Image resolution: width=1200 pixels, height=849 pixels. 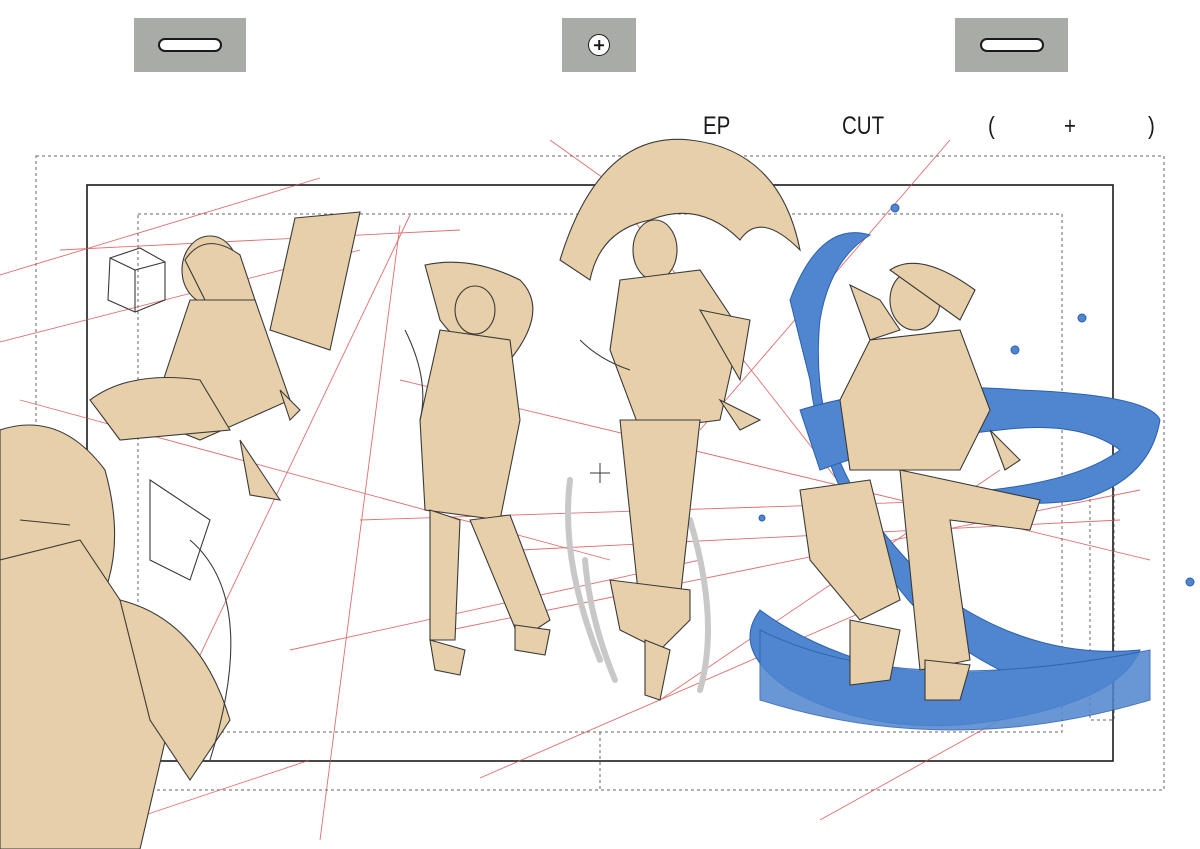 What do you see at coordinates (116, 636) in the screenshot?
I see `figure-closeup-girl` at bounding box center [116, 636].